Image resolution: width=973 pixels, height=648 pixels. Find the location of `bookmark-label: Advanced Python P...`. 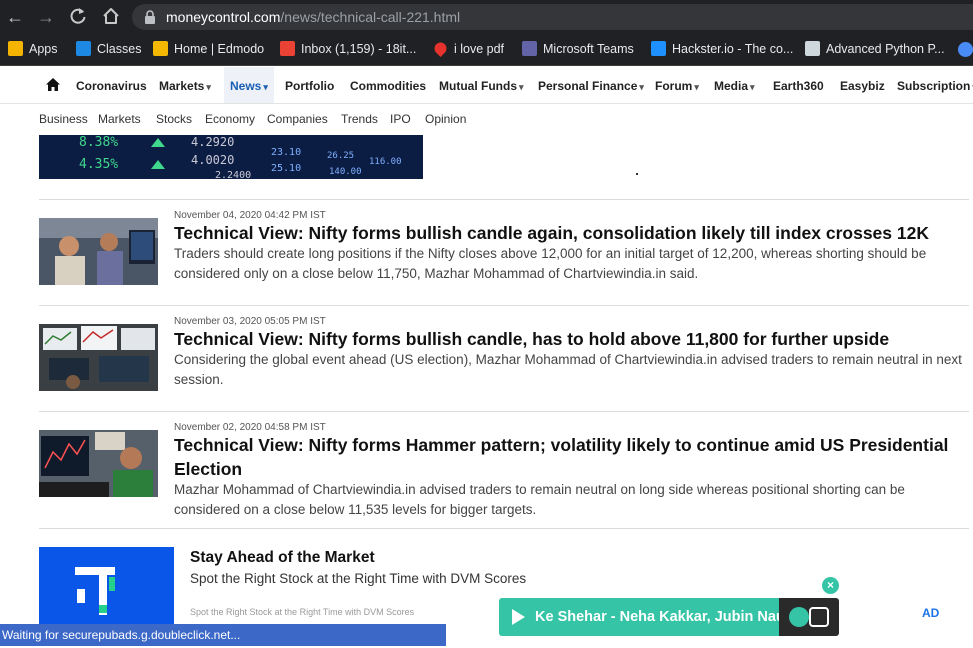

bookmark-label: Advanced Python P... is located at coordinates (885, 49).